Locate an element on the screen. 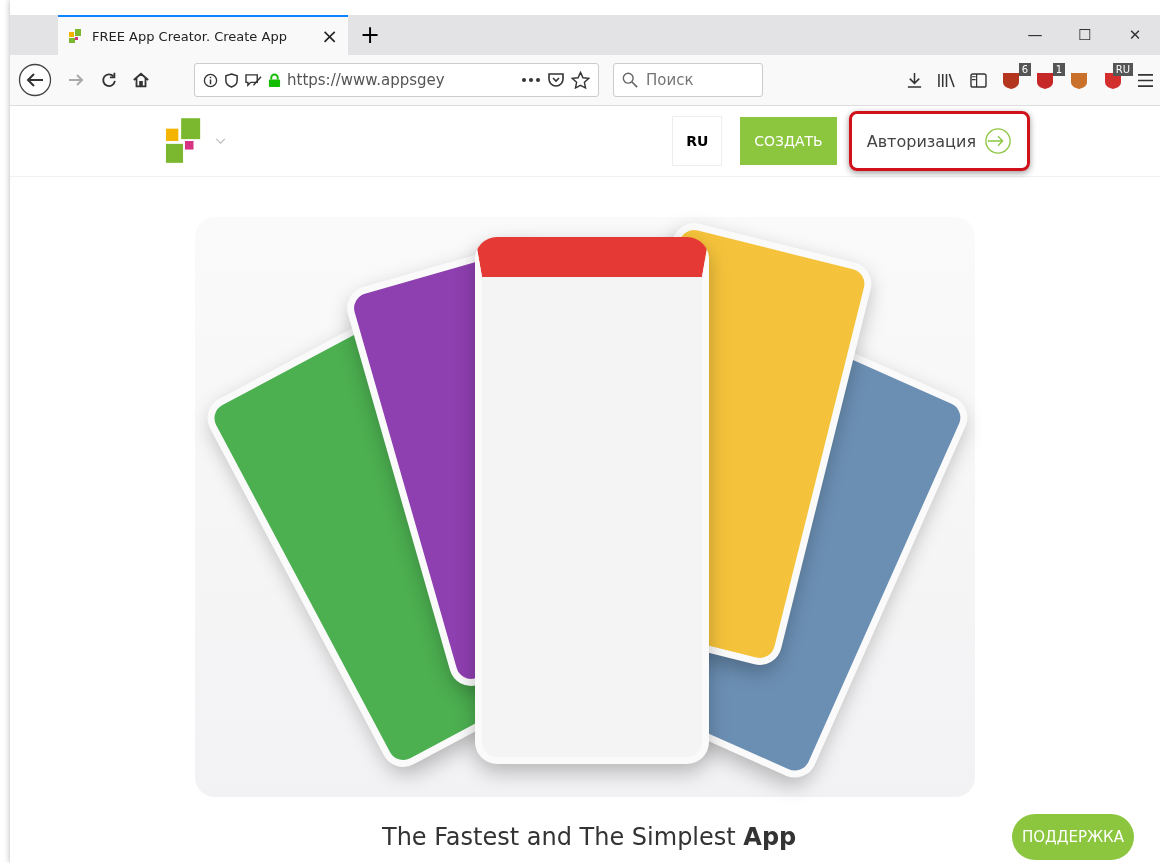 The image size is (1160, 863). logo-icon is located at coordinates (76, 36).